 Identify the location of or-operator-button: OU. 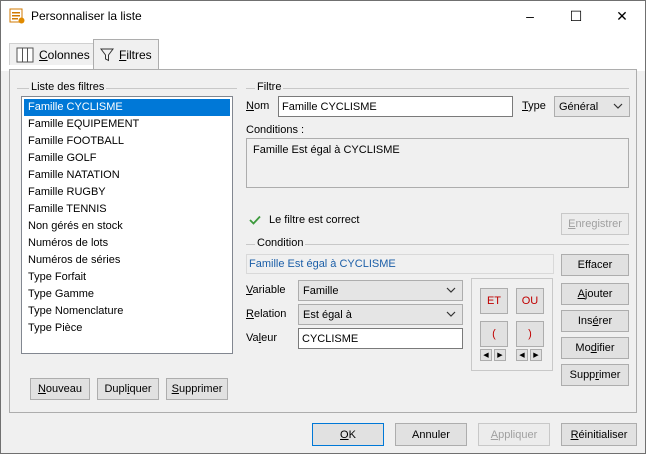
(530, 301).